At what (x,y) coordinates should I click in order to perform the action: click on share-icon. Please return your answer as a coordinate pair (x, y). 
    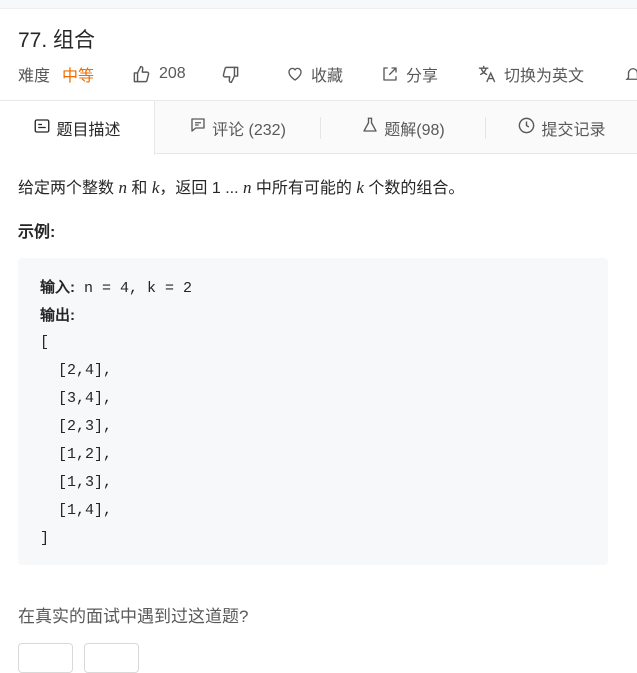
    Looking at the image, I should click on (390, 74).